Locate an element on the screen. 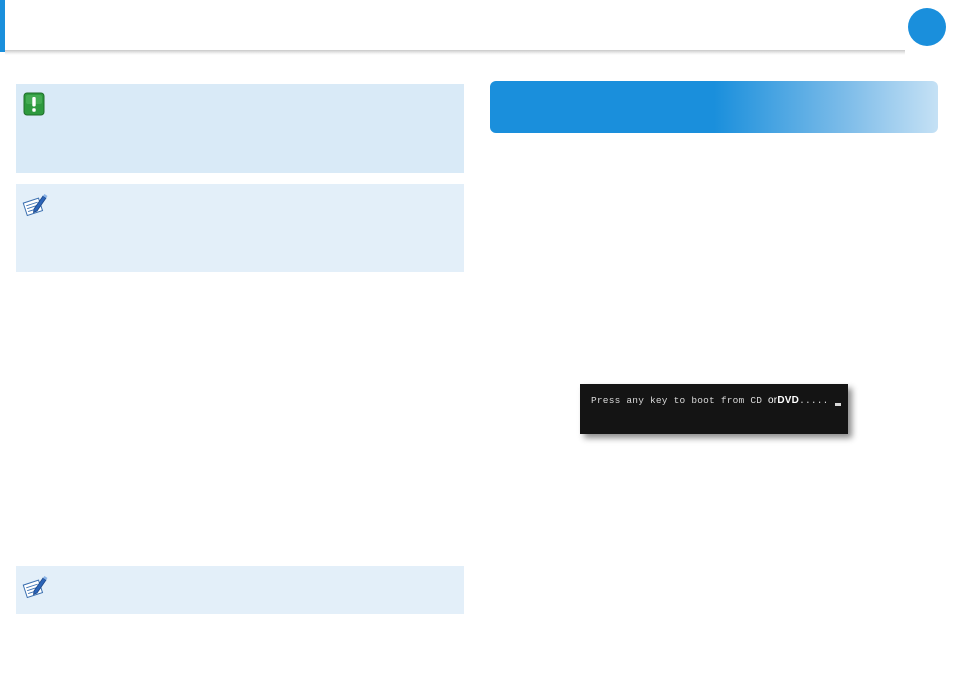  caution-box is located at coordinates (240, 128).